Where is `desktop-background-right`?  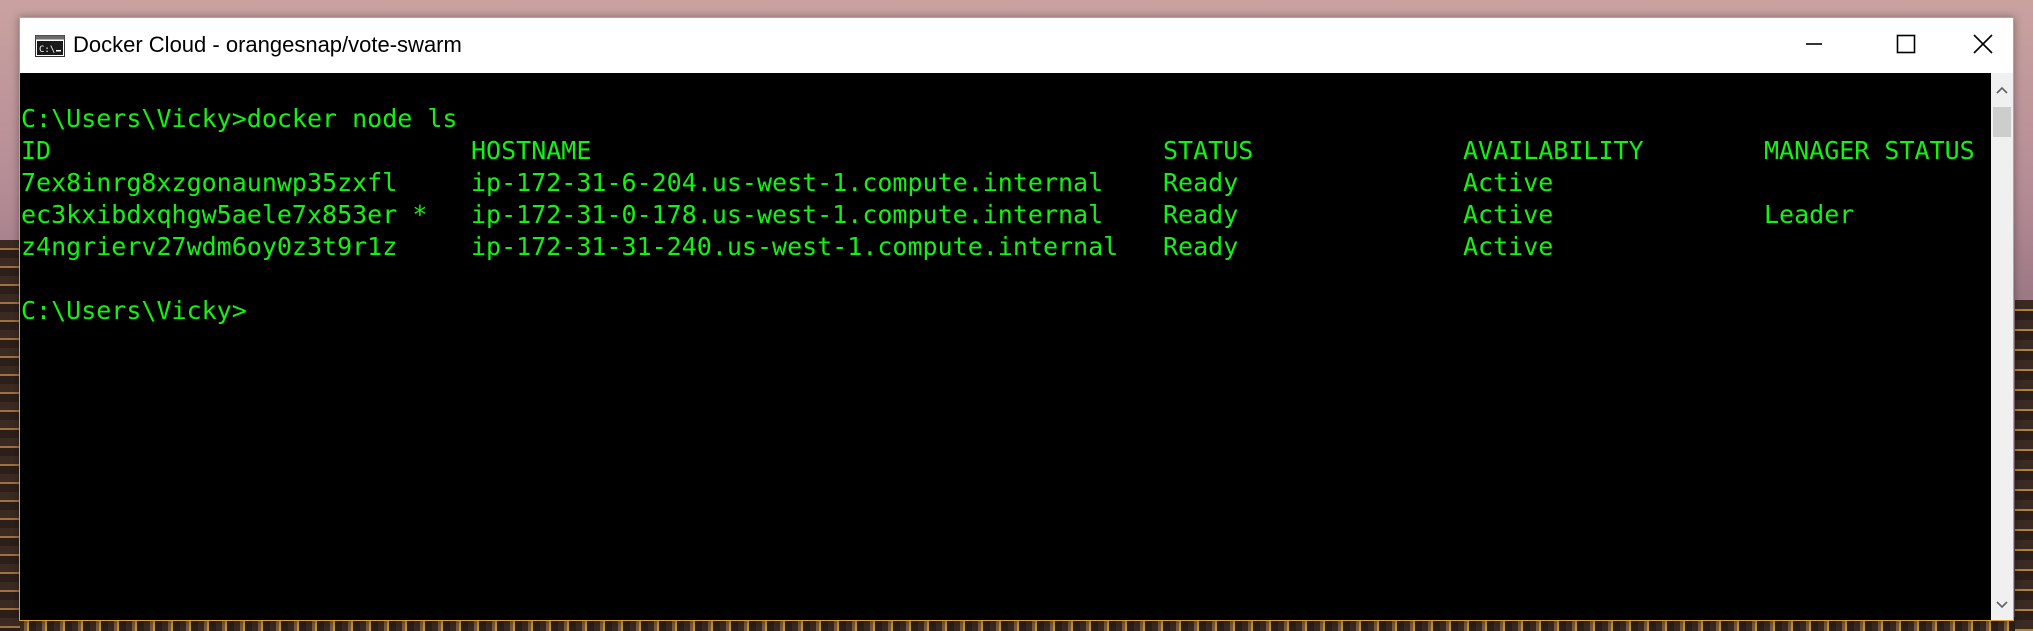
desktop-background-right is located at coordinates (2024, 465).